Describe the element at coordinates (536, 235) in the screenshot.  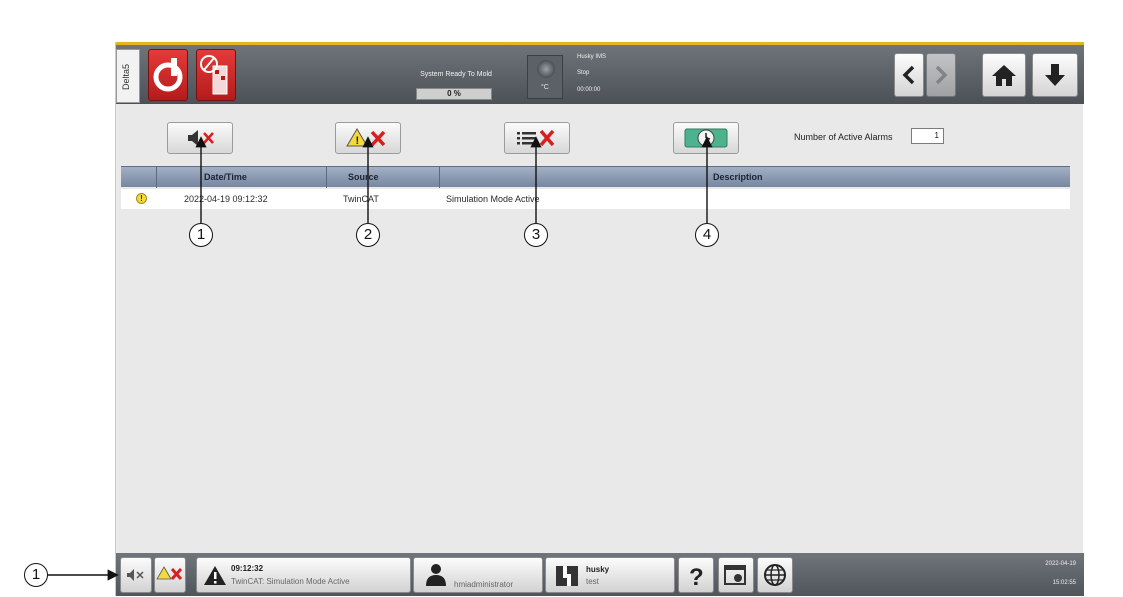
I see `callout-3: 3` at that location.